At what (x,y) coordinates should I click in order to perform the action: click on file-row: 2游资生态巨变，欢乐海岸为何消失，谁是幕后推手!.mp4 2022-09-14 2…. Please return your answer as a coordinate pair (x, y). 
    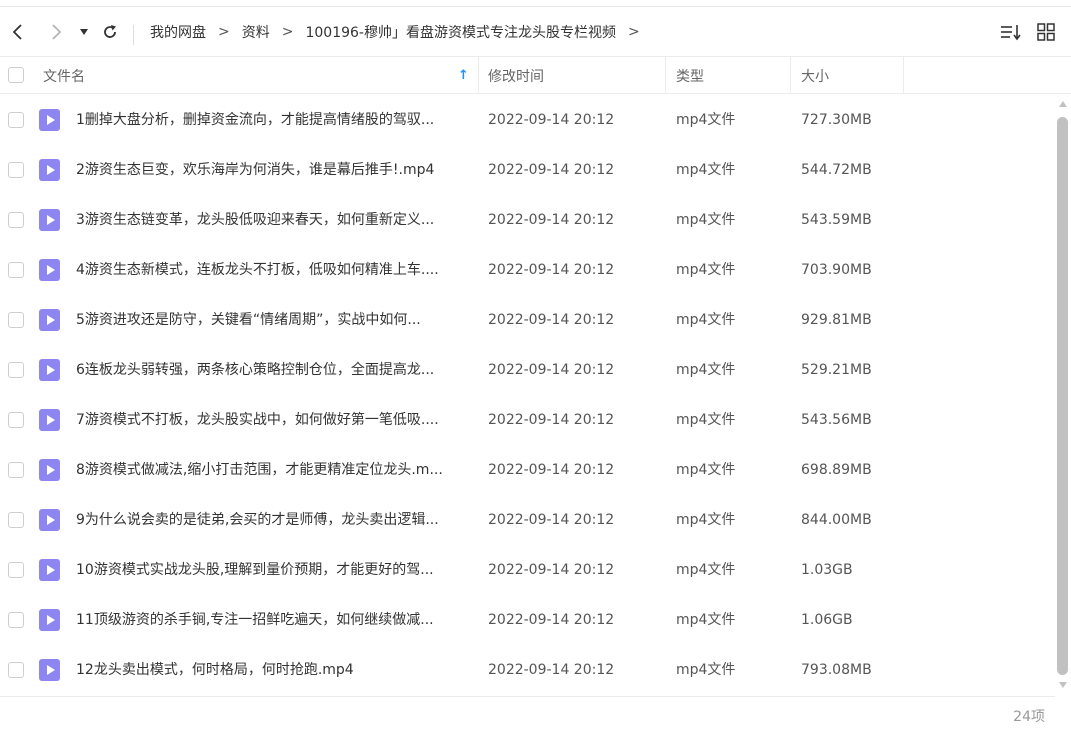
    Looking at the image, I should click on (527, 170).